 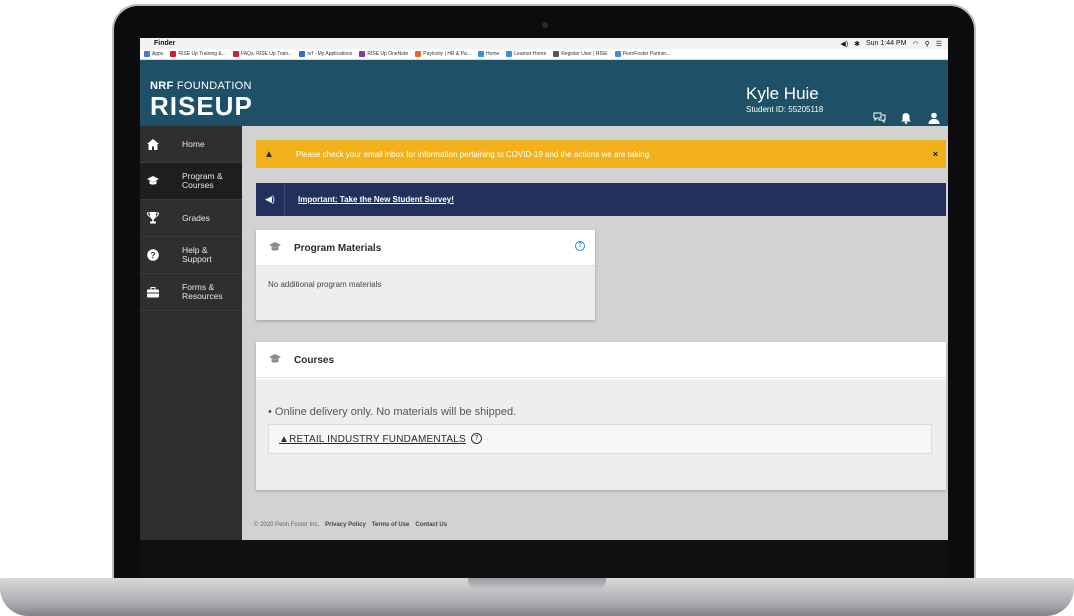 What do you see at coordinates (345, 525) in the screenshot?
I see `privacy-policy-link: Privacy Policy` at bounding box center [345, 525].